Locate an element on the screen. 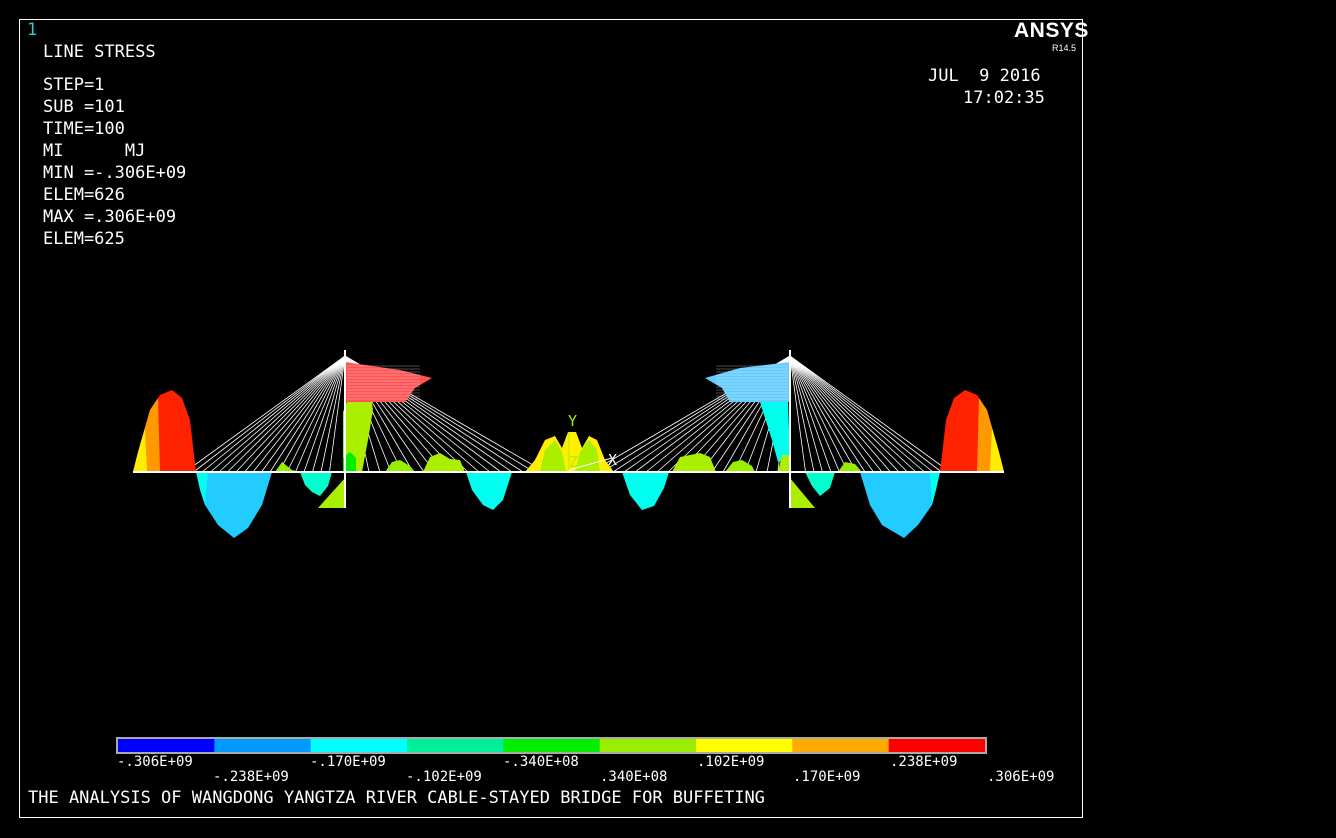  legend-label-7: .102E+09 is located at coordinates (731, 762).